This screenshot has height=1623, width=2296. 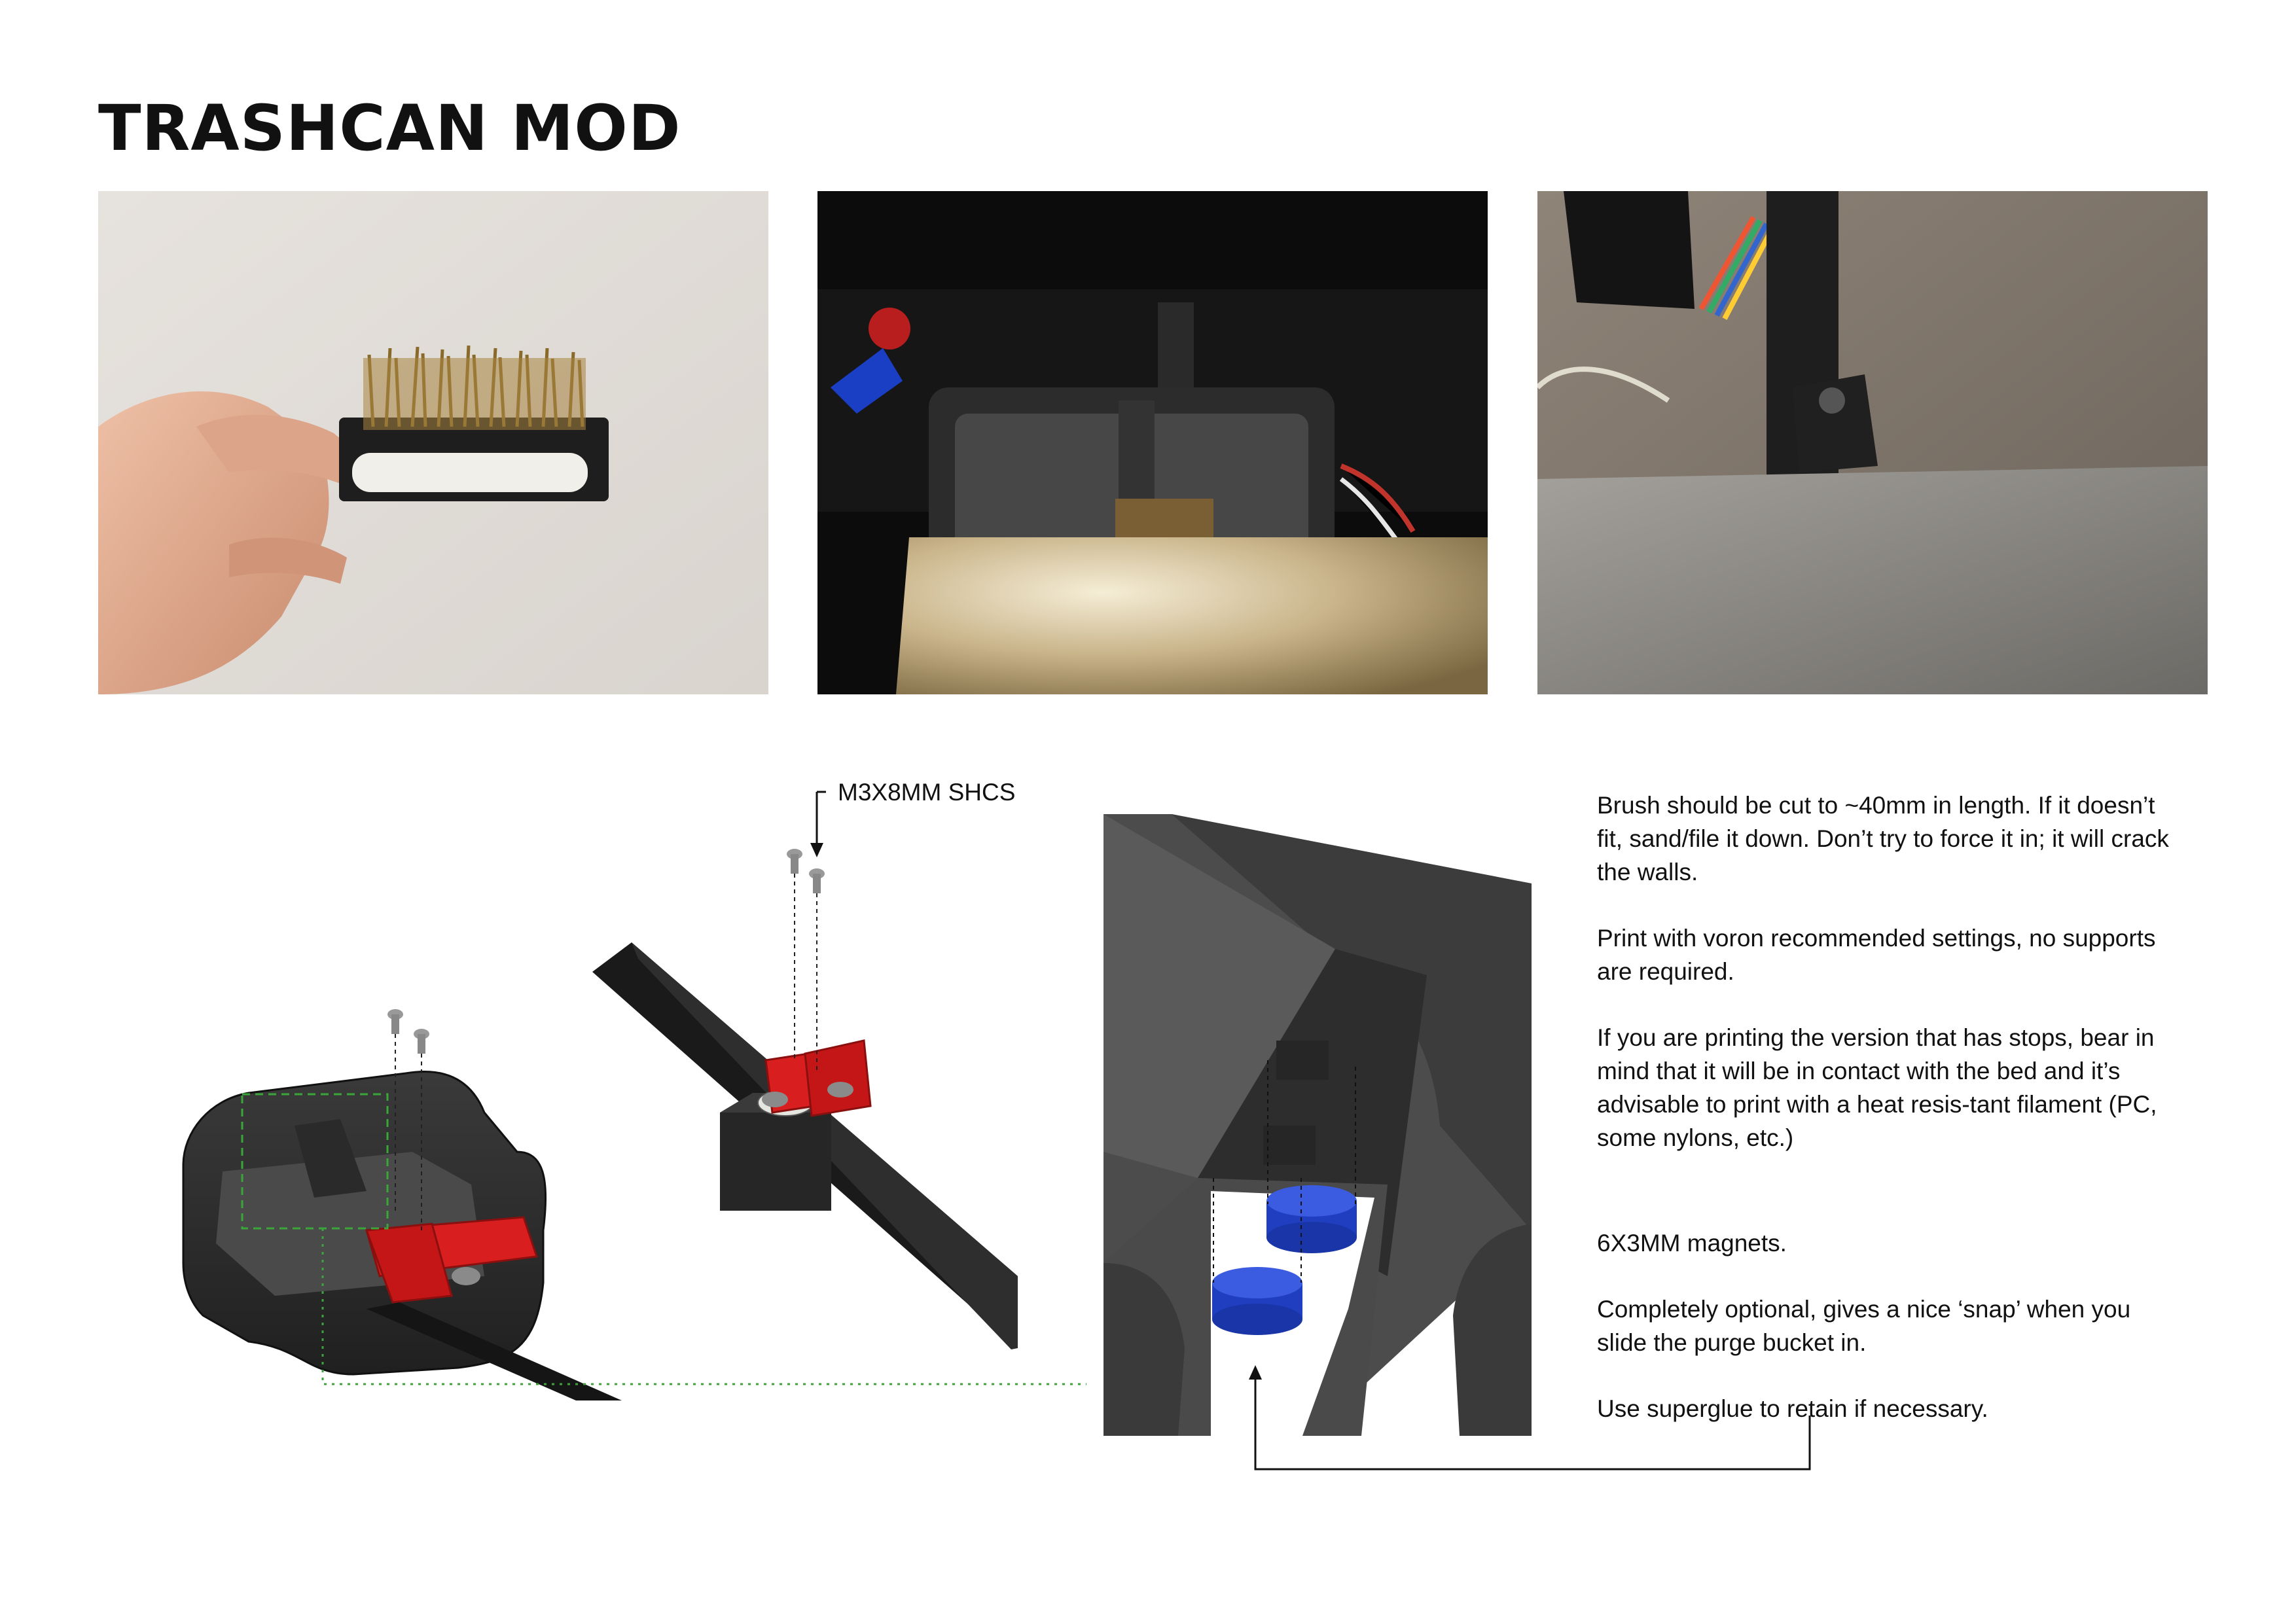 What do you see at coordinates (1792, 1408) in the screenshot?
I see `note-superglue: Use superglue to retain if necessary.` at bounding box center [1792, 1408].